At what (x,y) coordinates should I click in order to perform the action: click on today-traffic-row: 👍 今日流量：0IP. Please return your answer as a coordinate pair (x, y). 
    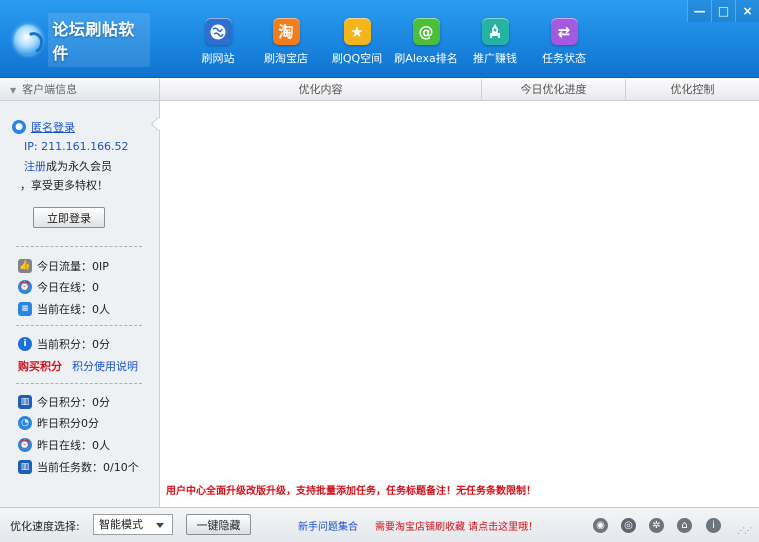
    Looking at the image, I should click on (98, 266).